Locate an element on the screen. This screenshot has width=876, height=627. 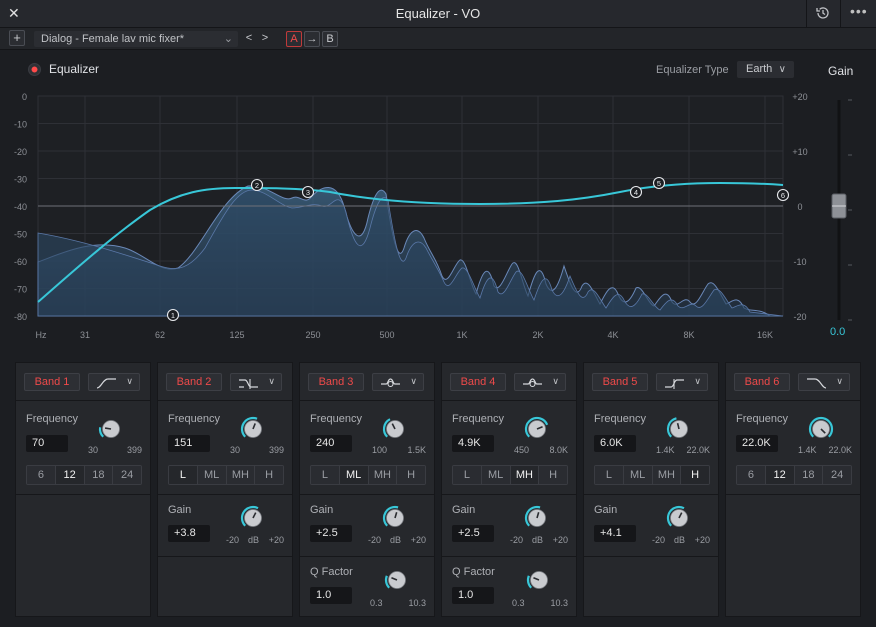
gain-fader is located at coordinates (847, 217).